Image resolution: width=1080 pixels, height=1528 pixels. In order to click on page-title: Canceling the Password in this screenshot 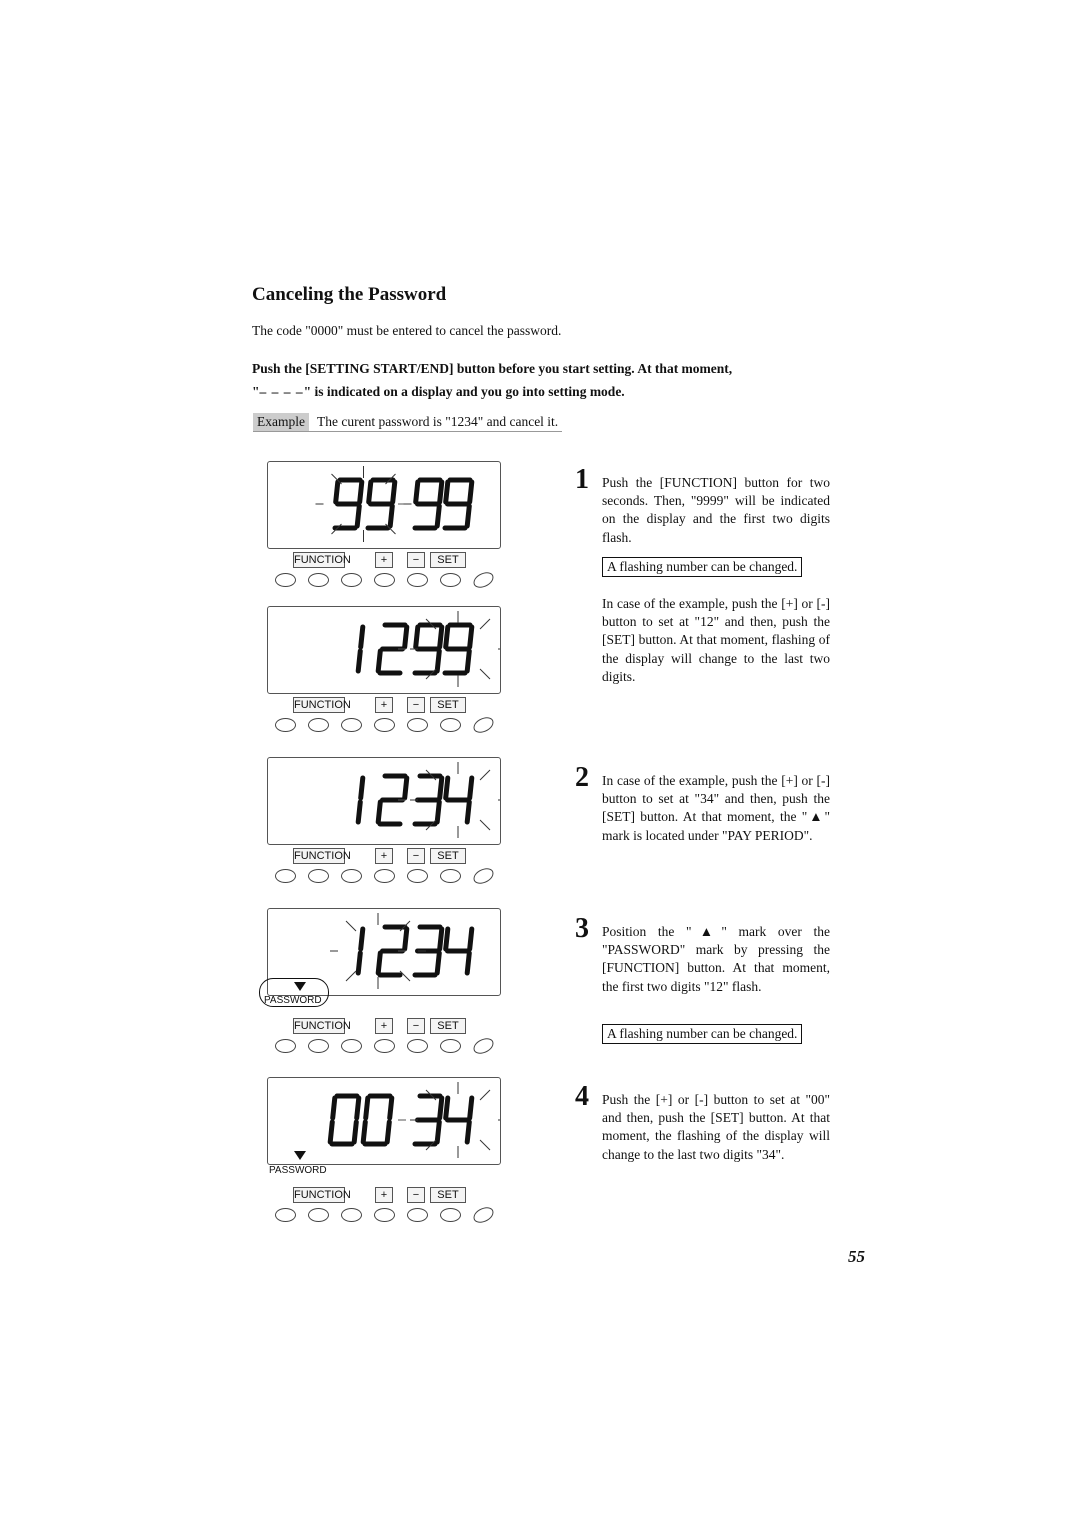, I will do `click(349, 294)`.